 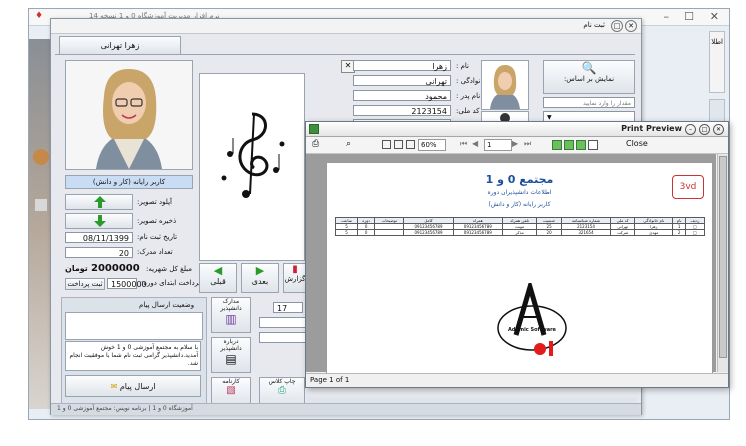 What do you see at coordinates (231, 319) in the screenshot?
I see `books-icon: ▥` at bounding box center [231, 319].